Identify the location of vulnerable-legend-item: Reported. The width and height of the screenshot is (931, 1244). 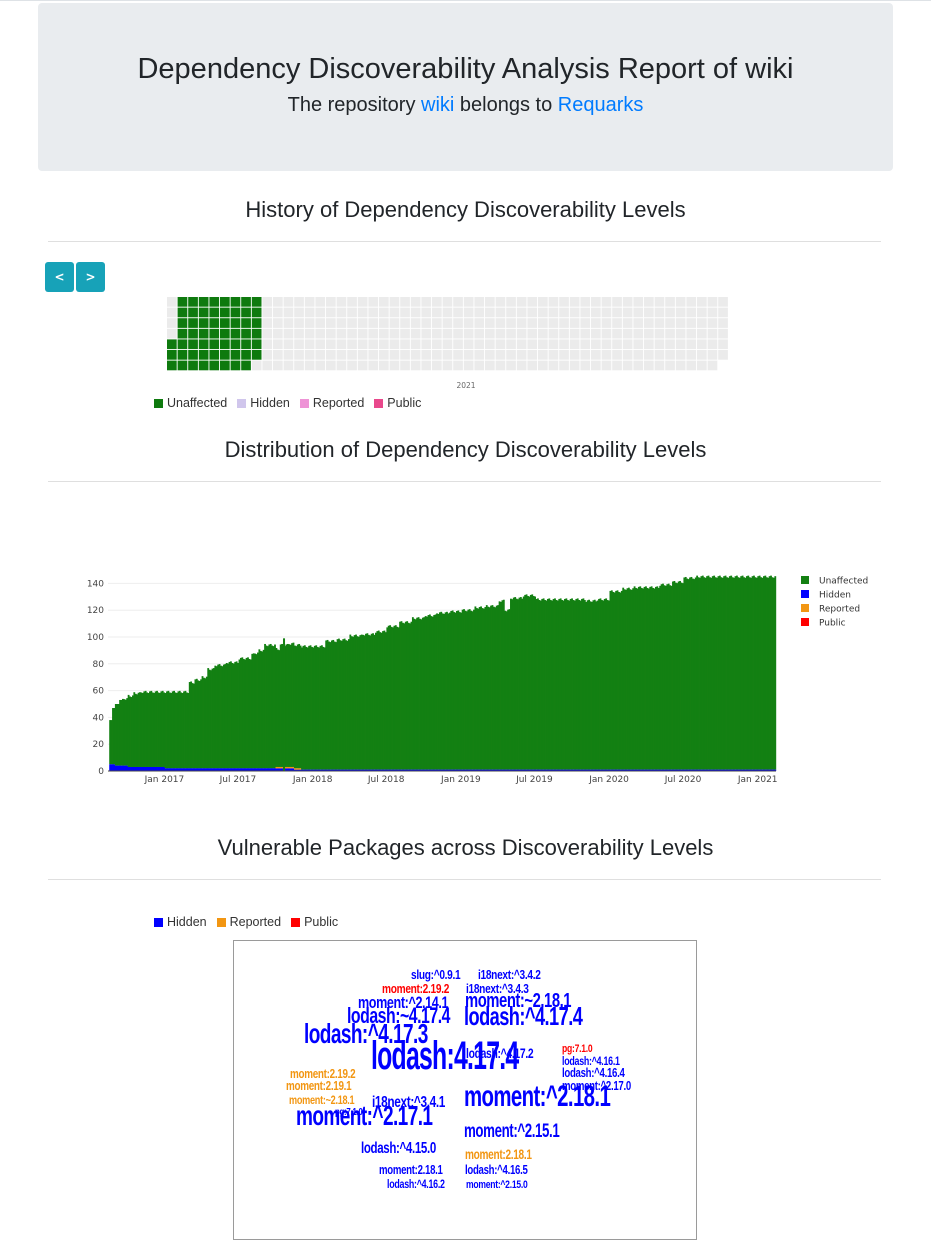
(248, 922).